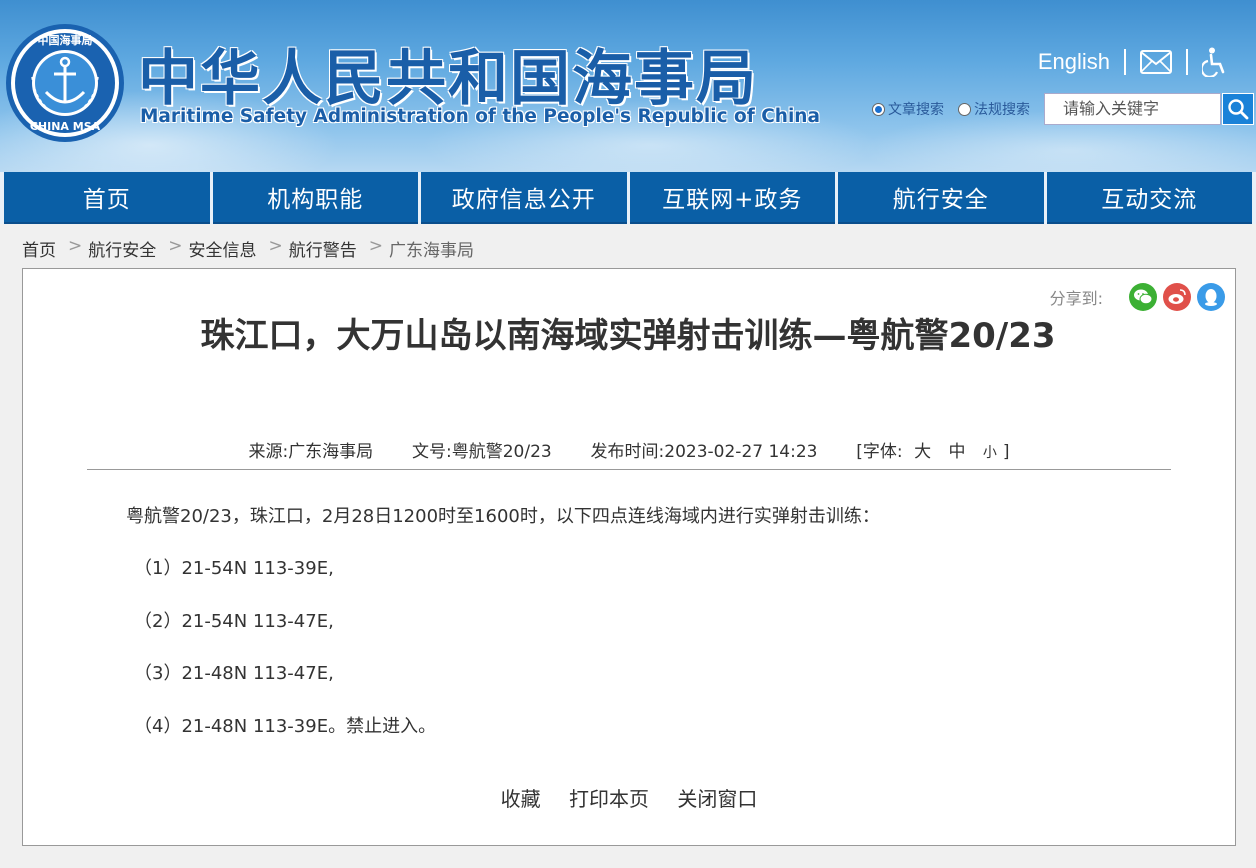  Describe the element at coordinates (717, 799) in the screenshot. I see `close-window-link: 关闭窗口` at that location.